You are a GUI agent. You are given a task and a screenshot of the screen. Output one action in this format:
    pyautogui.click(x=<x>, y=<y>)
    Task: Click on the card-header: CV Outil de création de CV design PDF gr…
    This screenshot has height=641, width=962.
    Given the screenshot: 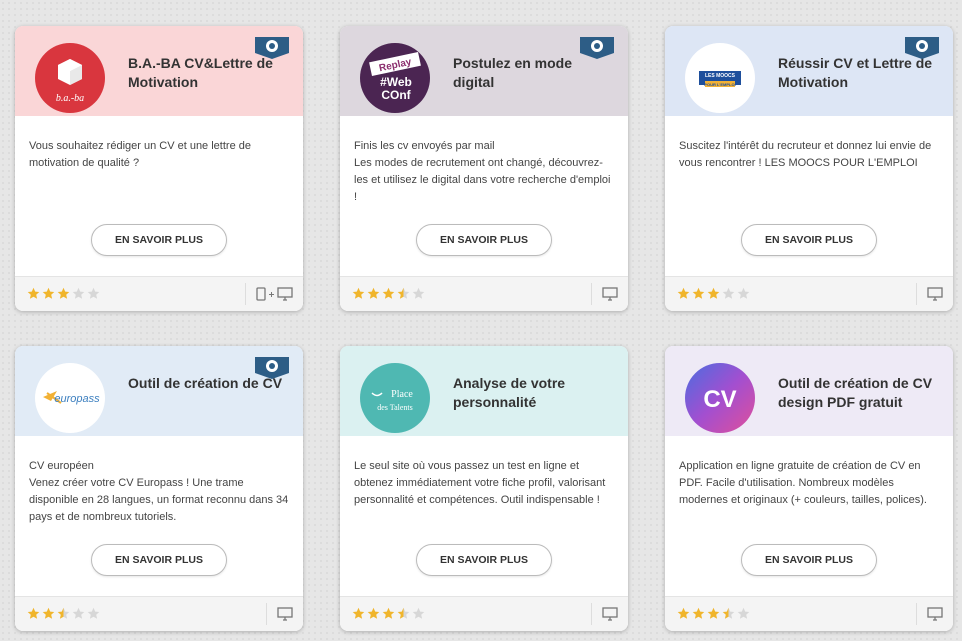 What is the action you would take?
    pyautogui.click(x=809, y=391)
    